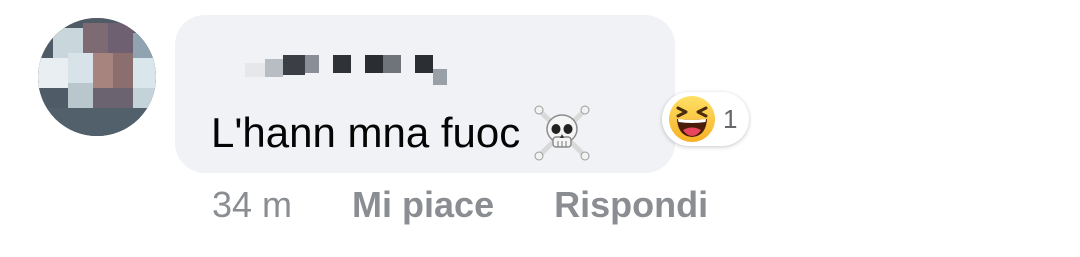 The width and height of the screenshot is (1080, 257). Describe the element at coordinates (730, 118) in the screenshot. I see `reaction-count: 1` at that location.